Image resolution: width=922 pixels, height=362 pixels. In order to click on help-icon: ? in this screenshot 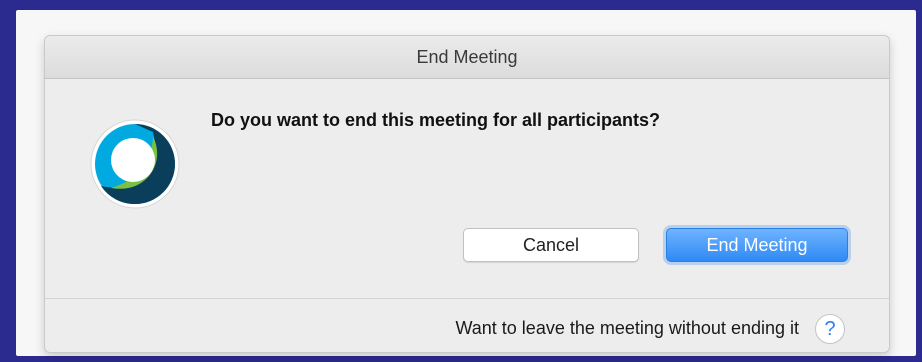, I will do `click(830, 329)`.